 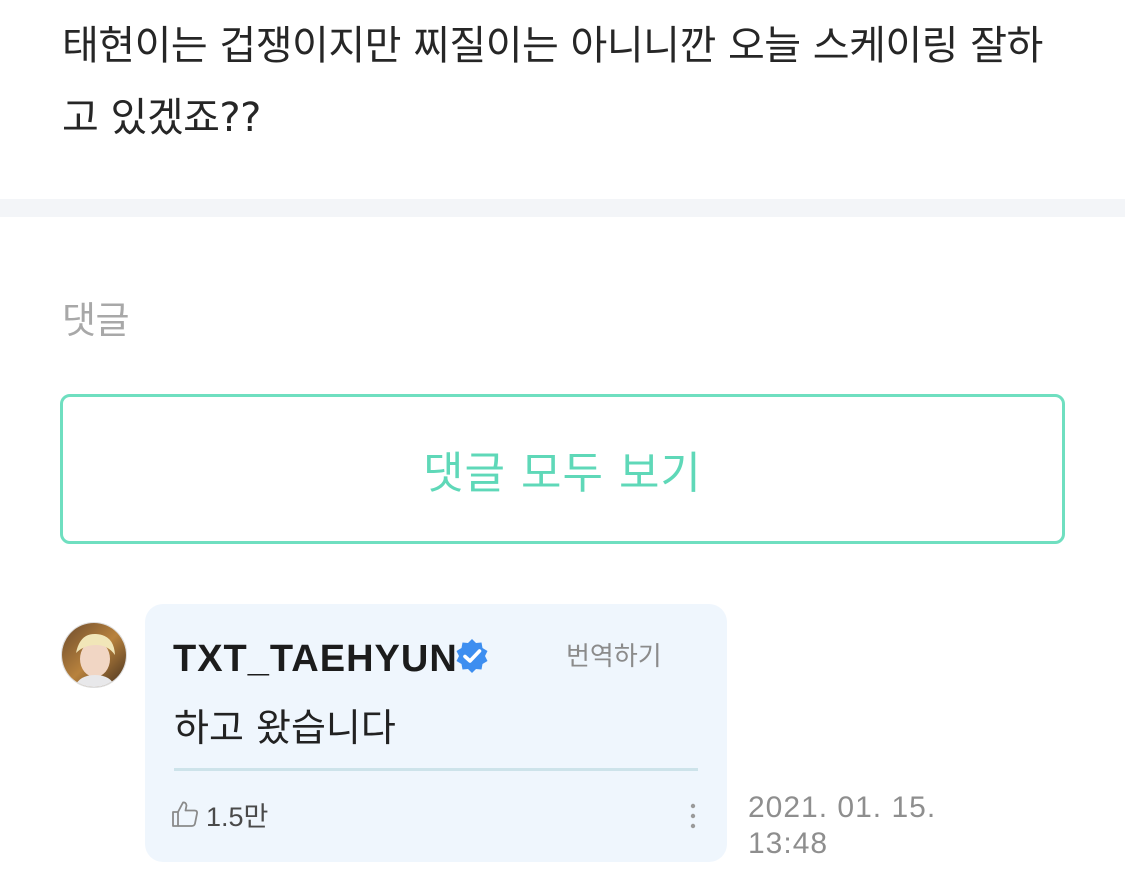 What do you see at coordinates (315, 659) in the screenshot?
I see `comment-author: TXT_TAEHYUN` at bounding box center [315, 659].